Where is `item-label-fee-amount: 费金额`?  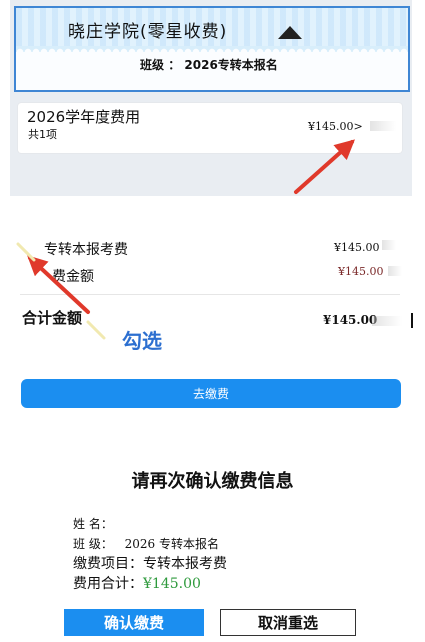
item-label-fee-amount: 费金额 is located at coordinates (73, 277).